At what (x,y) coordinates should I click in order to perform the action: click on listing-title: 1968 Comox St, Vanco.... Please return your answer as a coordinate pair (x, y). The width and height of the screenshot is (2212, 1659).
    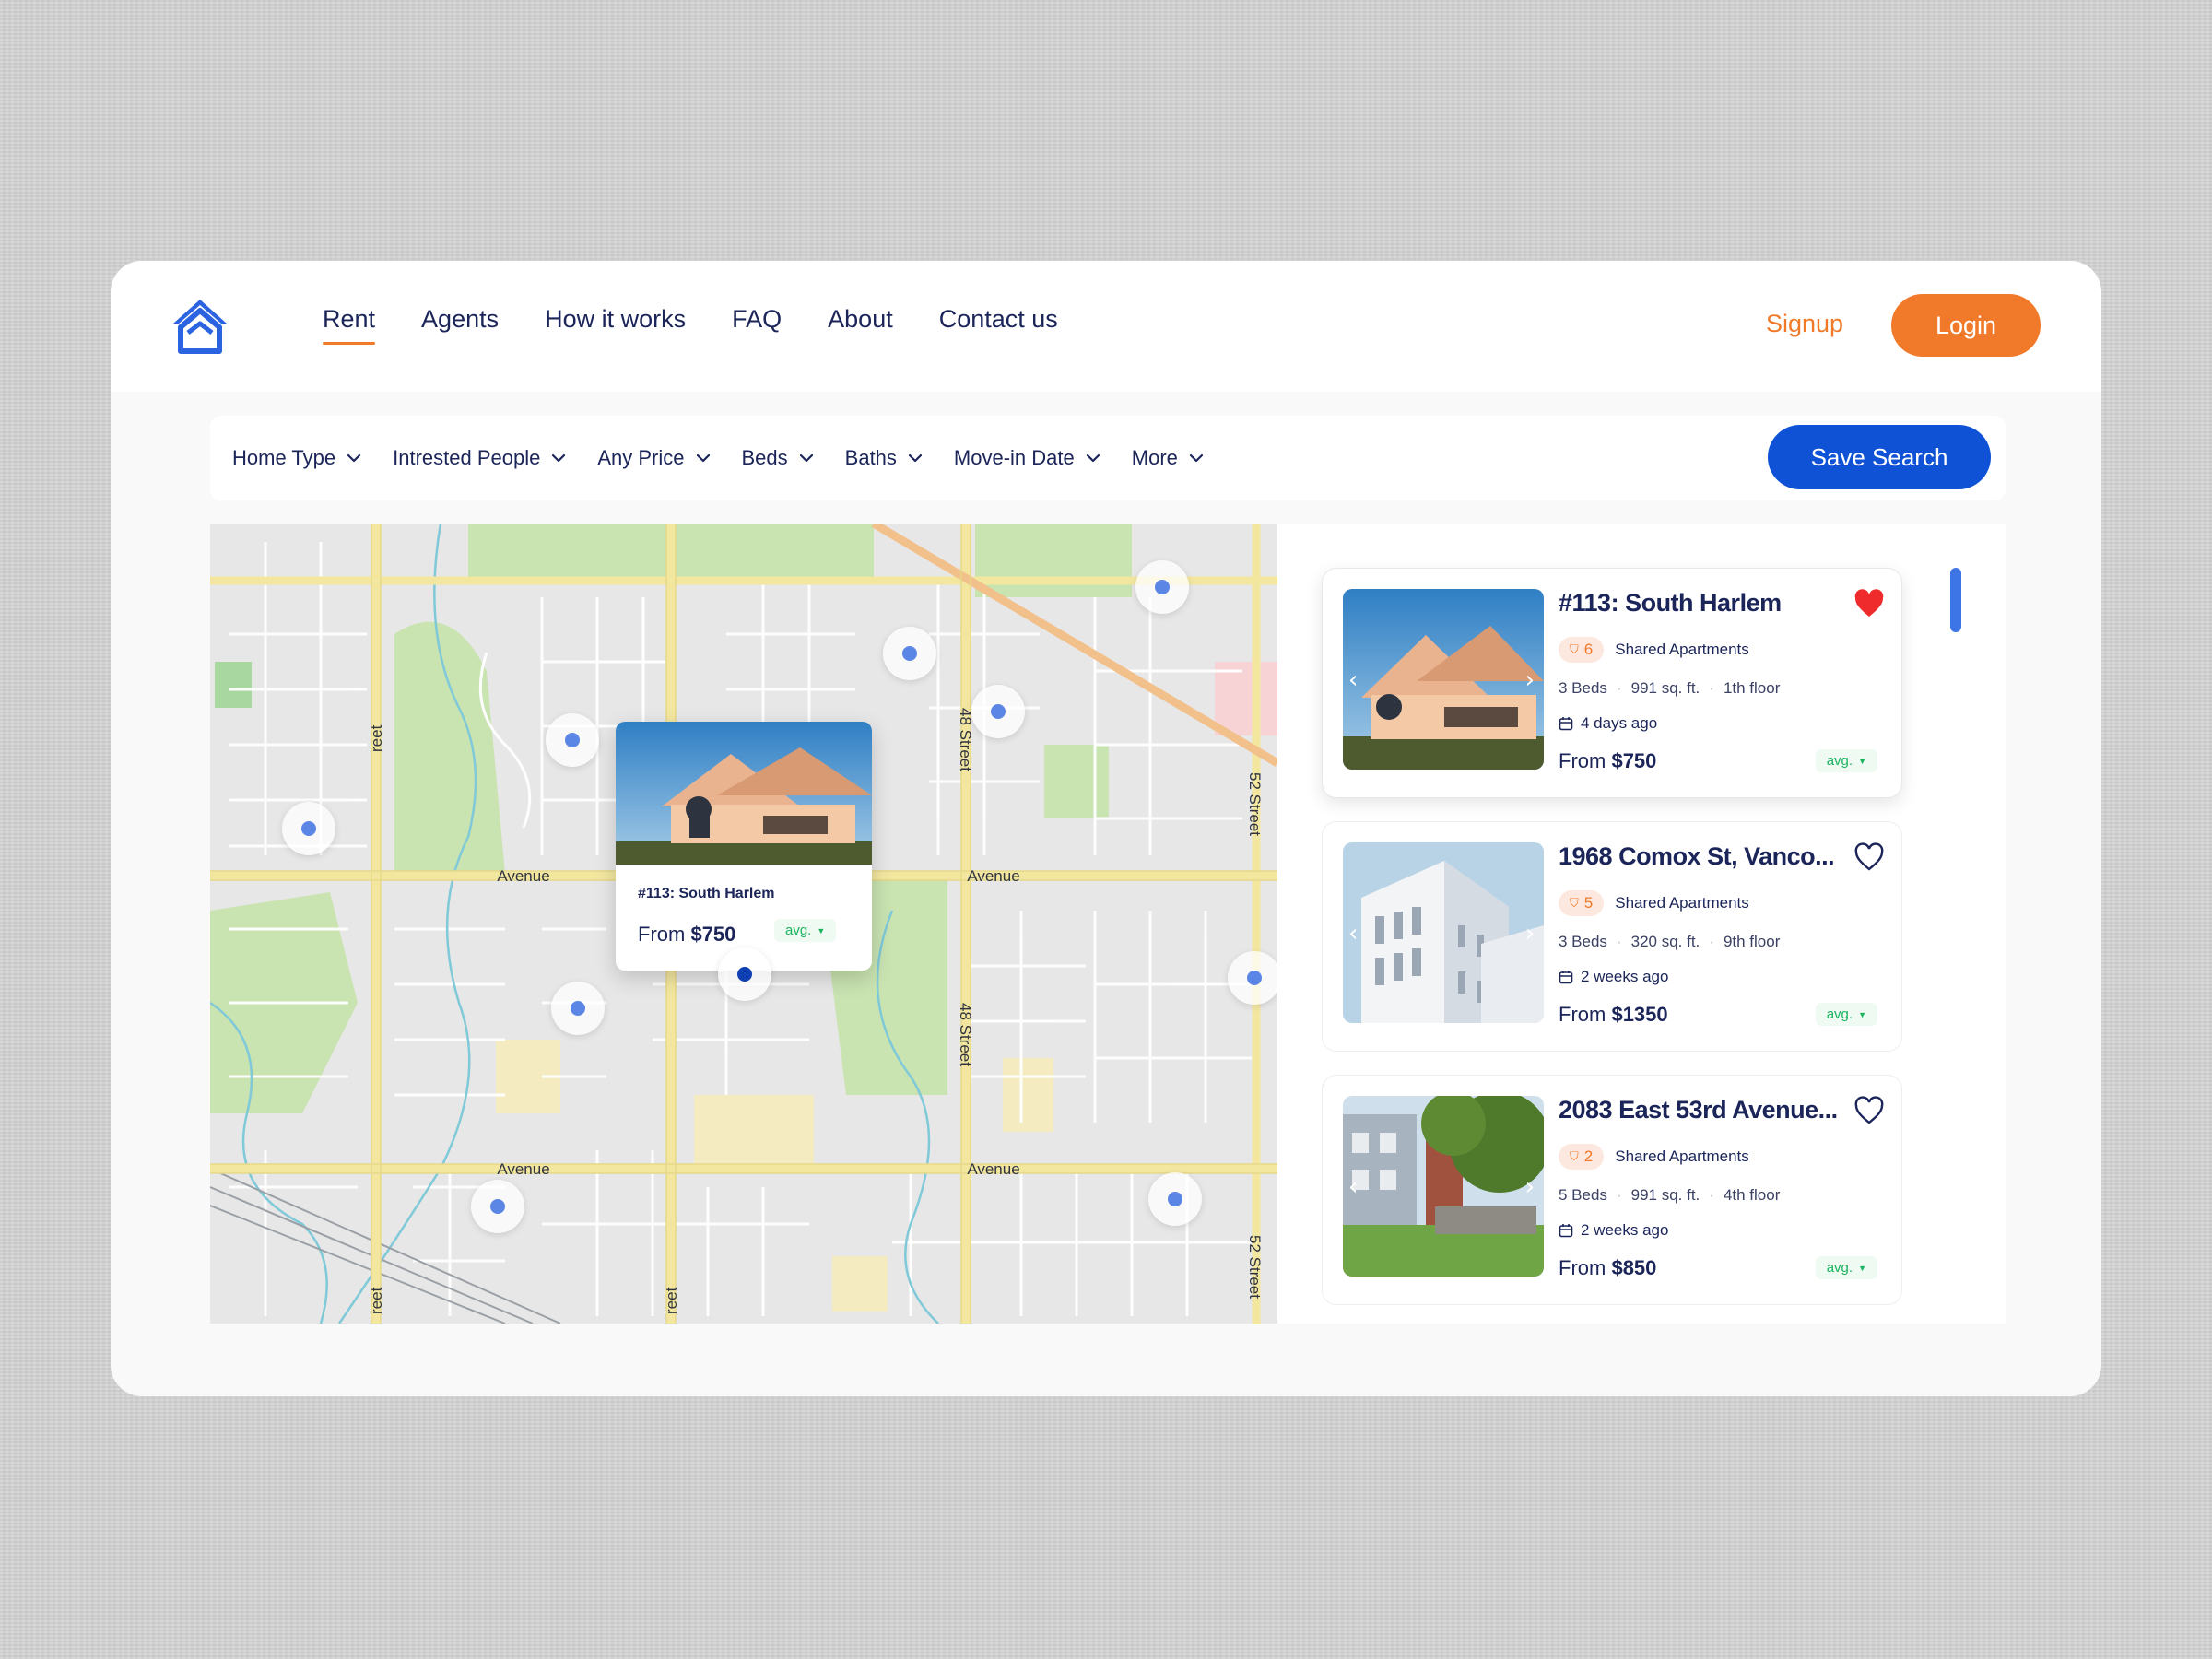
    Looking at the image, I should click on (1701, 856).